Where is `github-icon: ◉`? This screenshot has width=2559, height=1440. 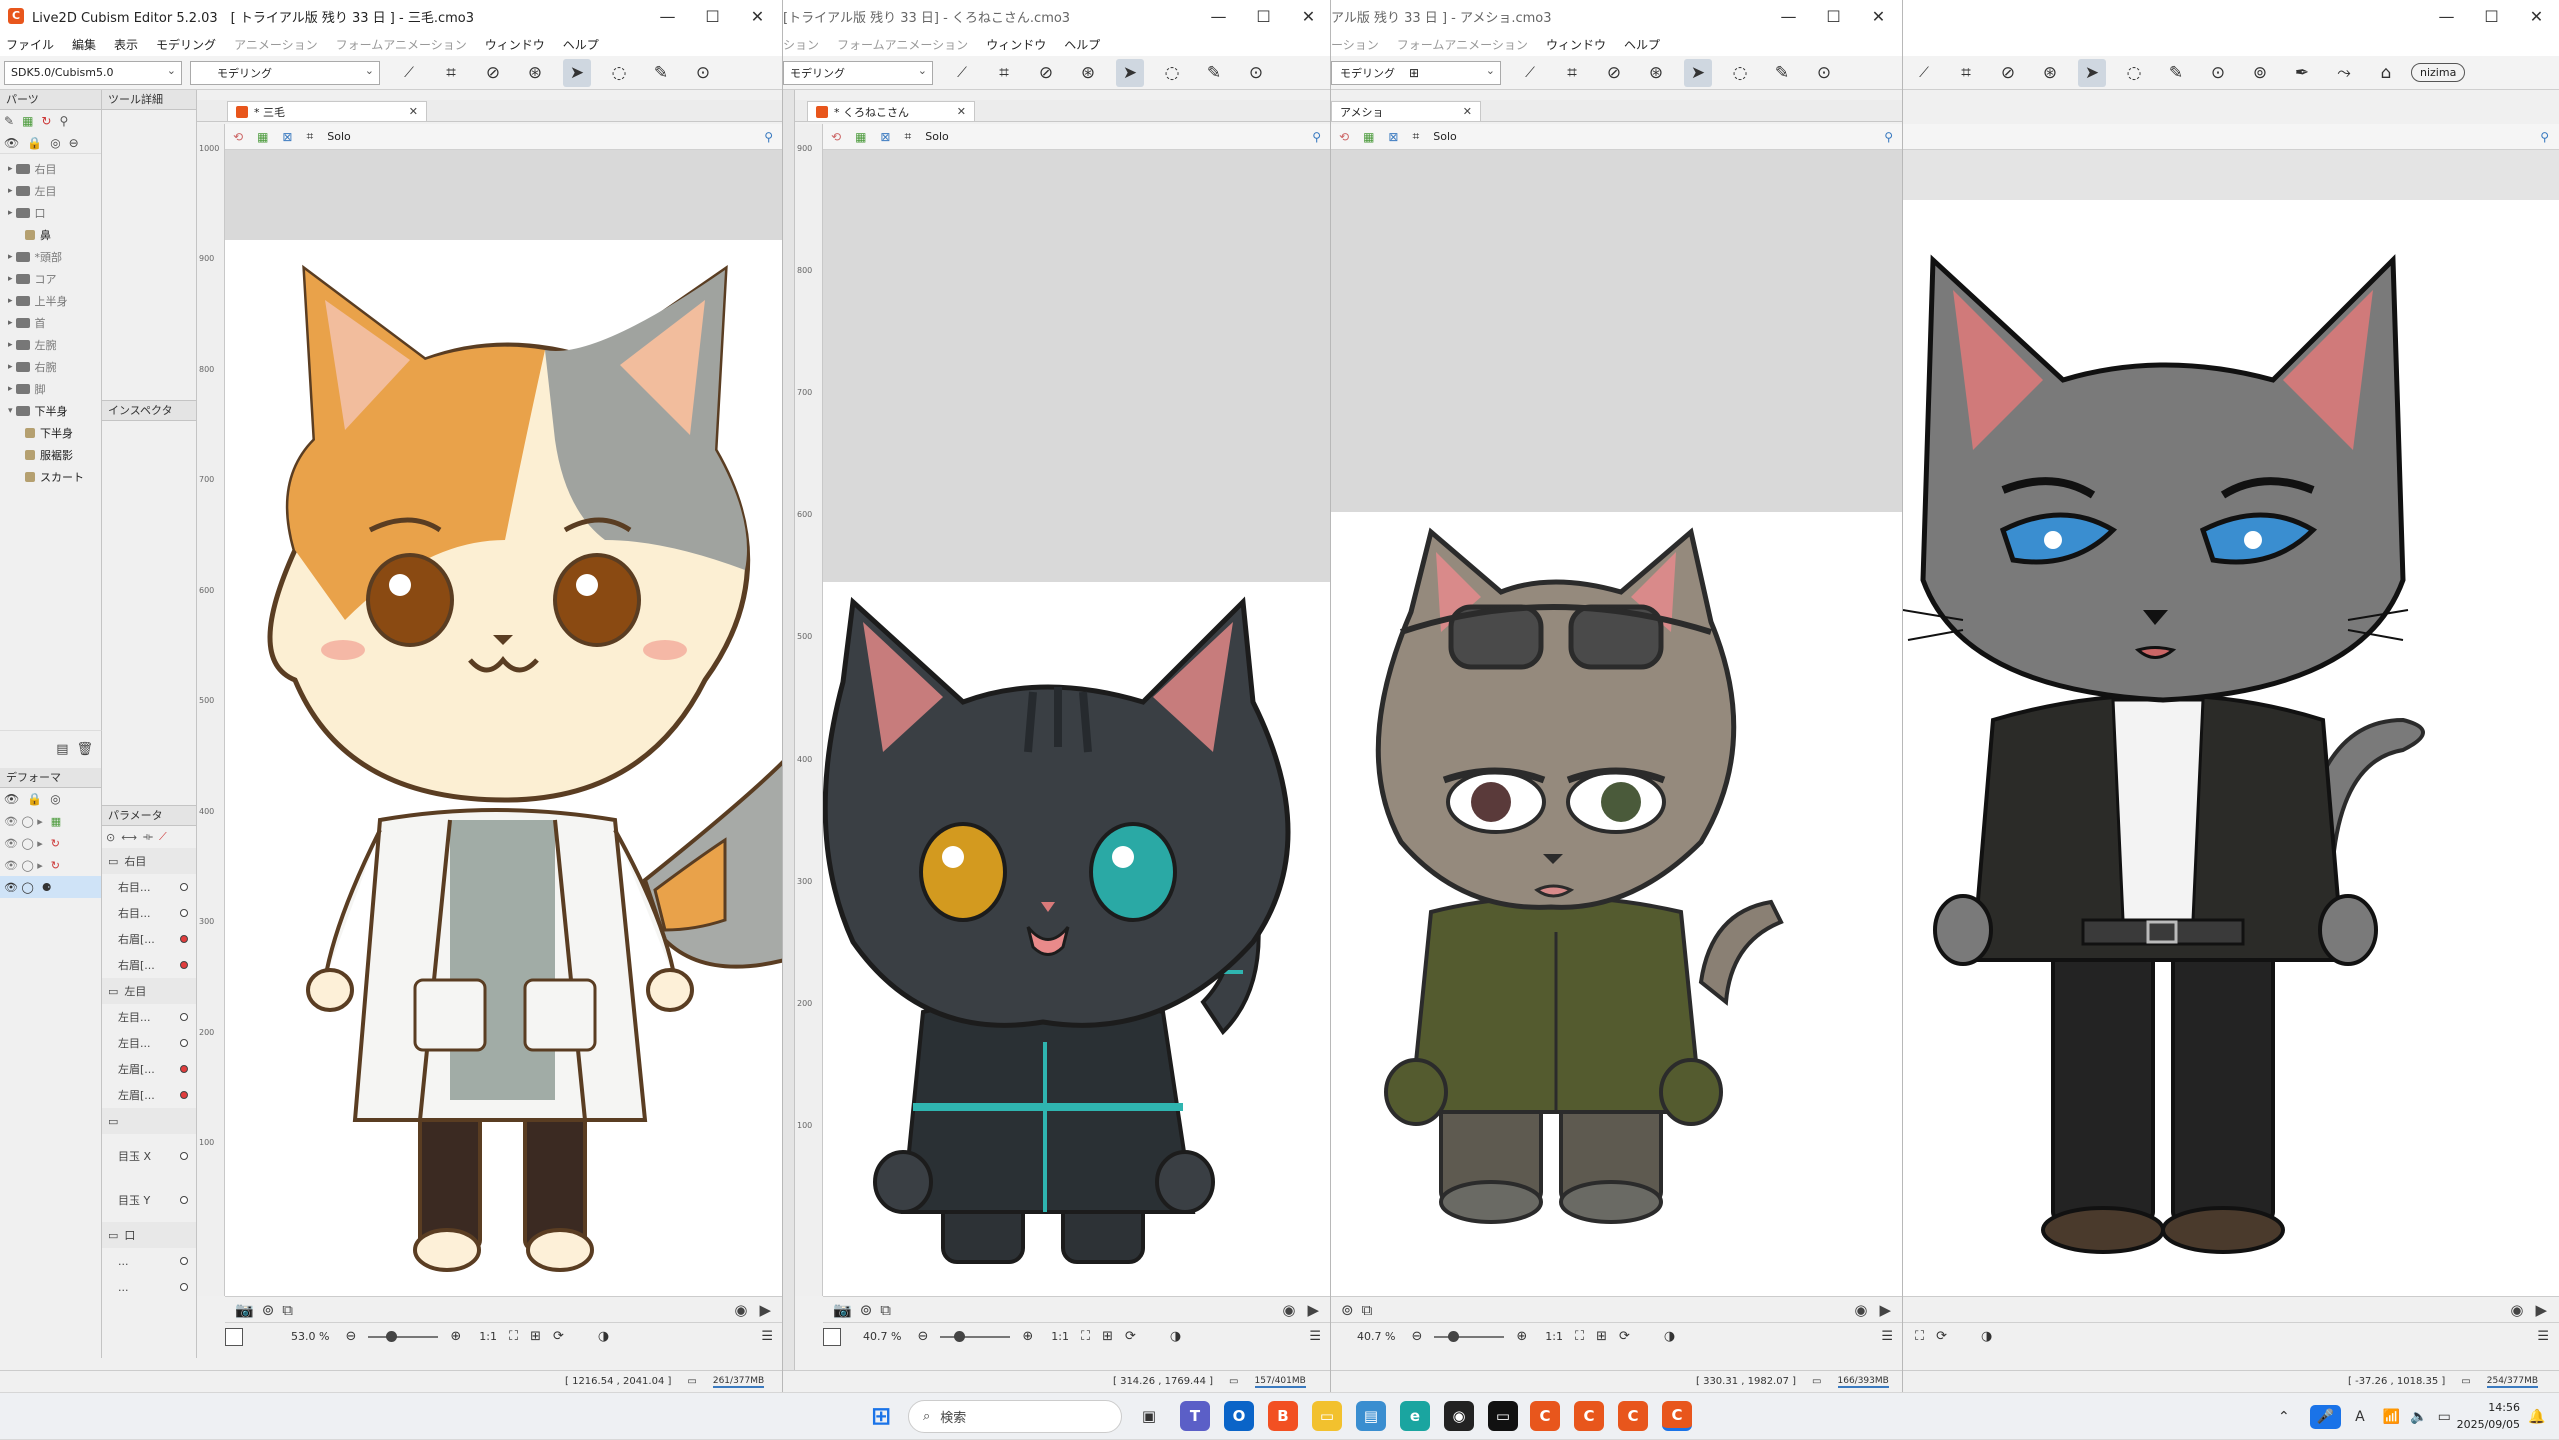 github-icon: ◉ is located at coordinates (1459, 1416).